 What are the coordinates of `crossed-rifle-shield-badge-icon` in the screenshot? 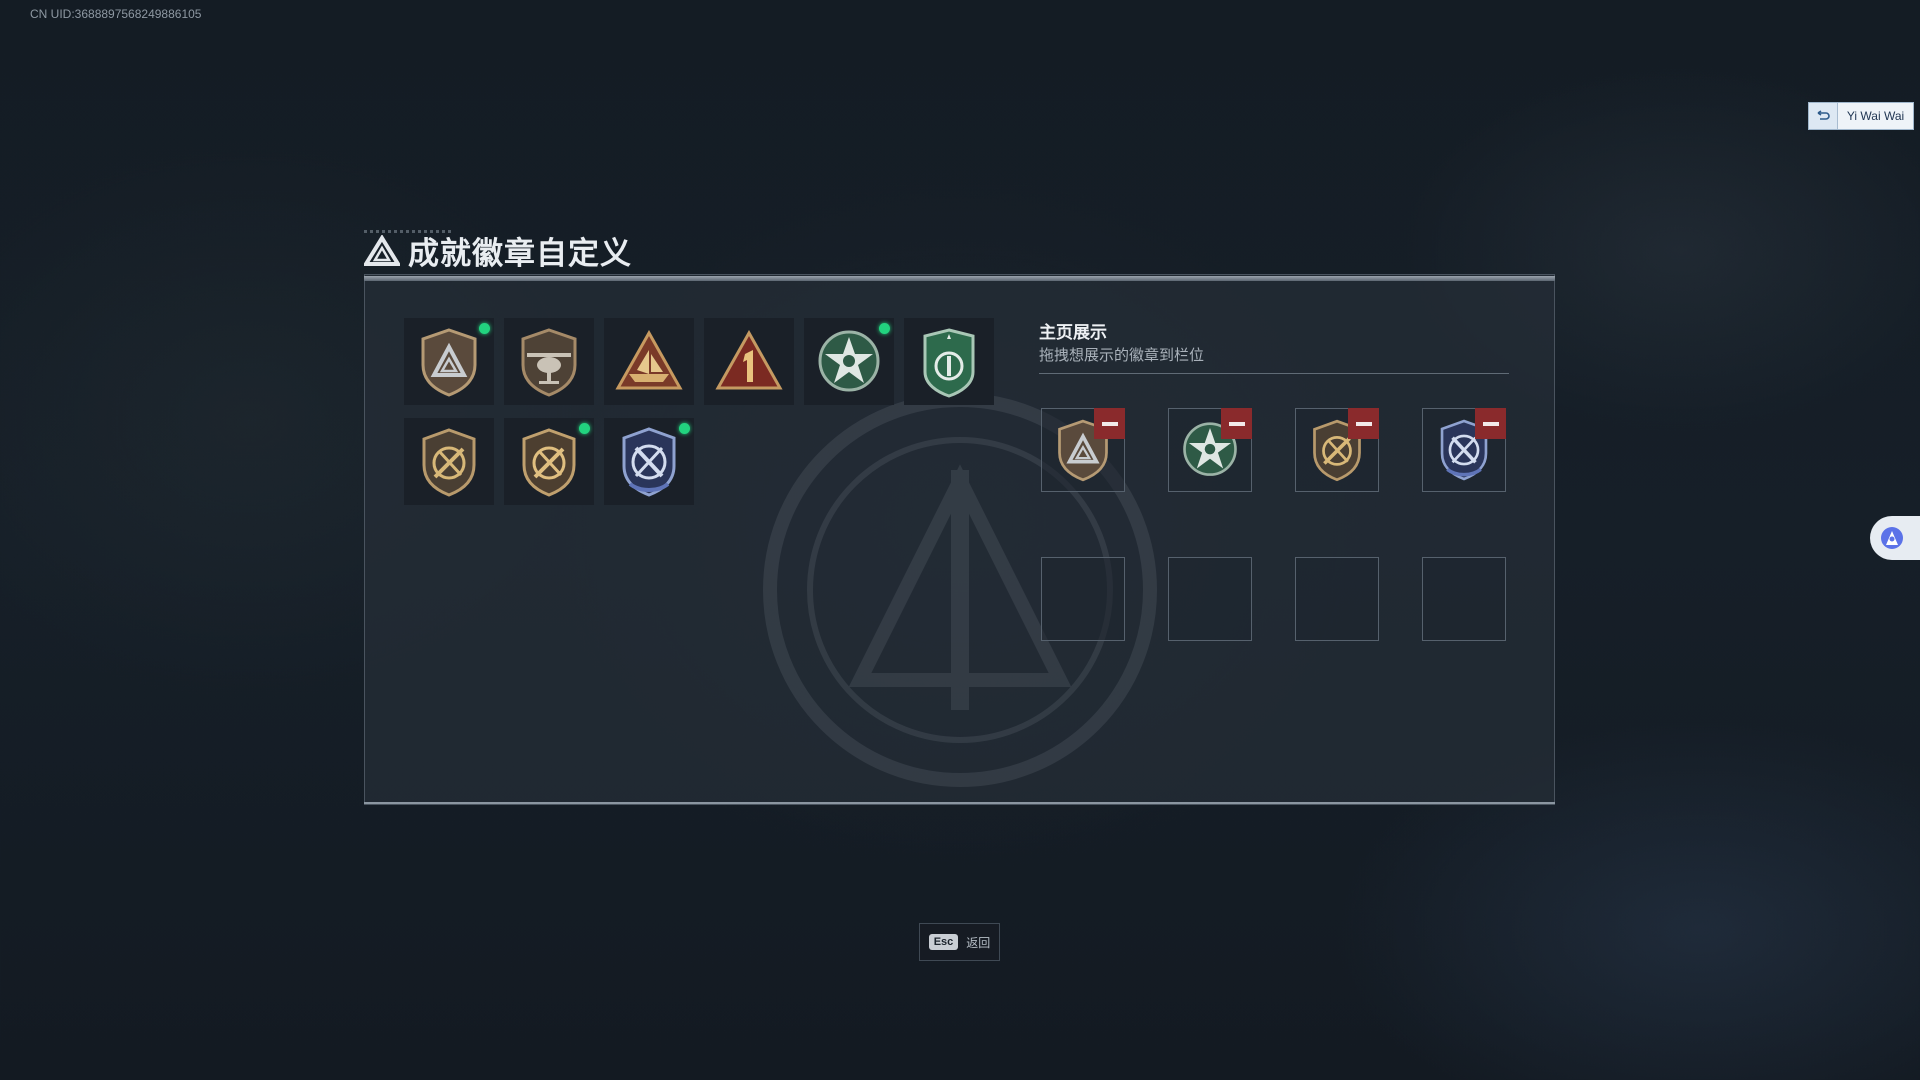 It's located at (449, 462).